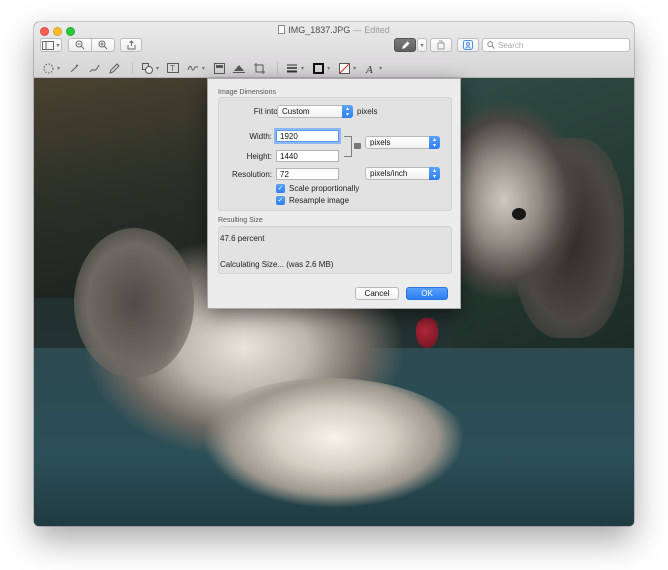 The height and width of the screenshot is (570, 668). Describe the element at coordinates (260, 136) in the screenshot. I see `width-label: Width:` at that location.